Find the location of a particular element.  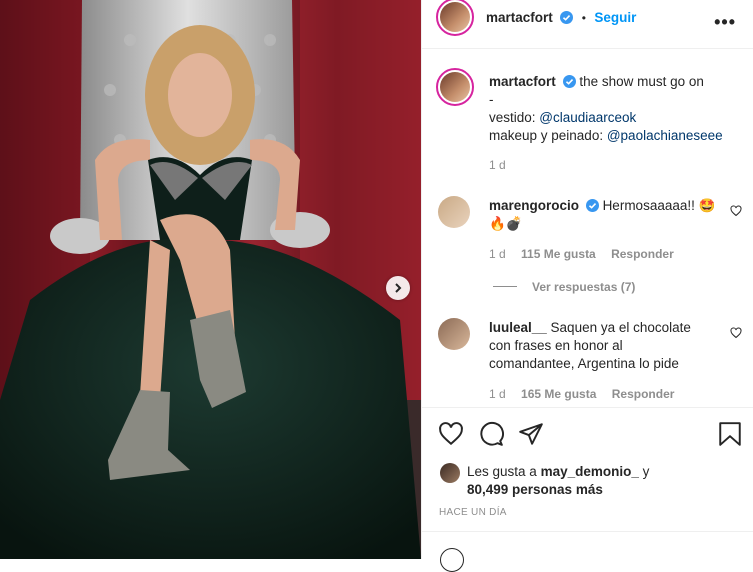

author-username: martacfort is located at coordinates (519, 17).